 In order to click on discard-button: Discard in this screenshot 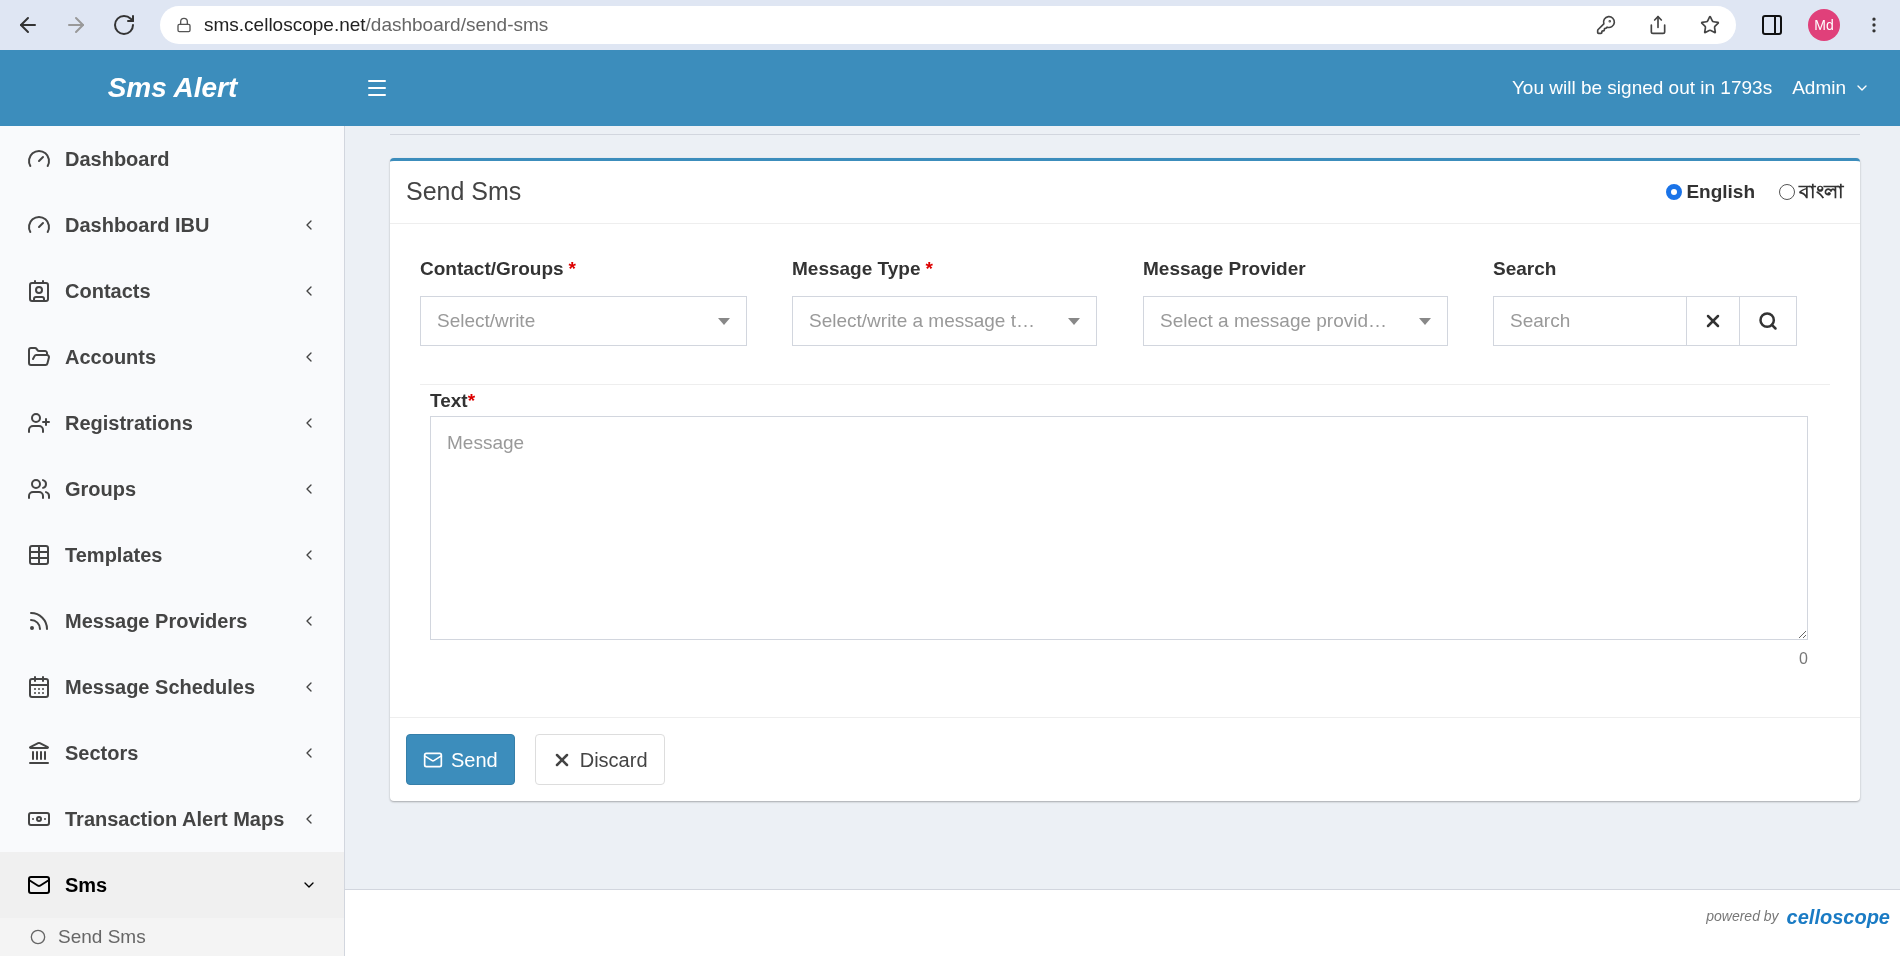, I will do `click(599, 759)`.